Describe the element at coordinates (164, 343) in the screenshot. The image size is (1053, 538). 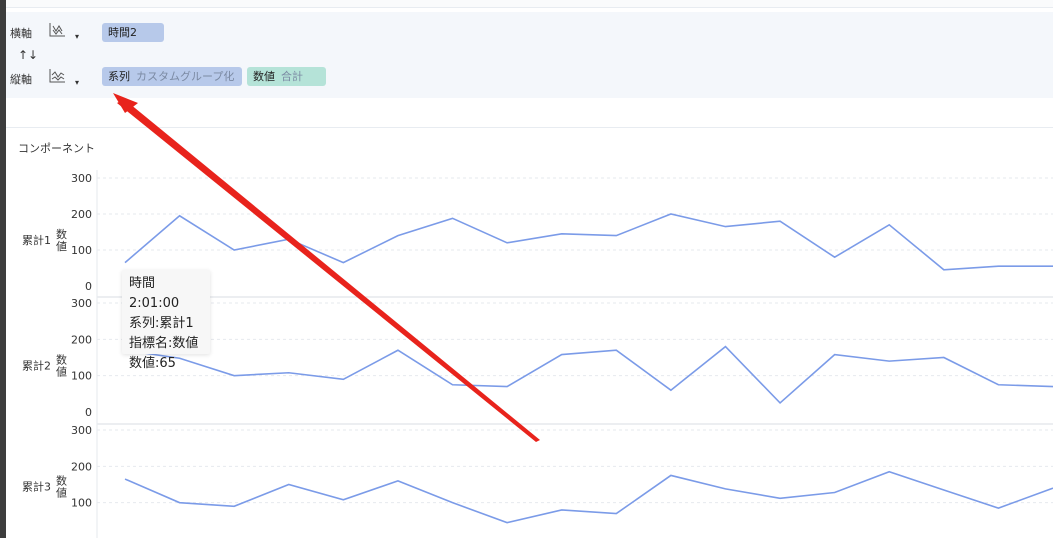
I see `tooltip-metric: 指標名:数値` at that location.